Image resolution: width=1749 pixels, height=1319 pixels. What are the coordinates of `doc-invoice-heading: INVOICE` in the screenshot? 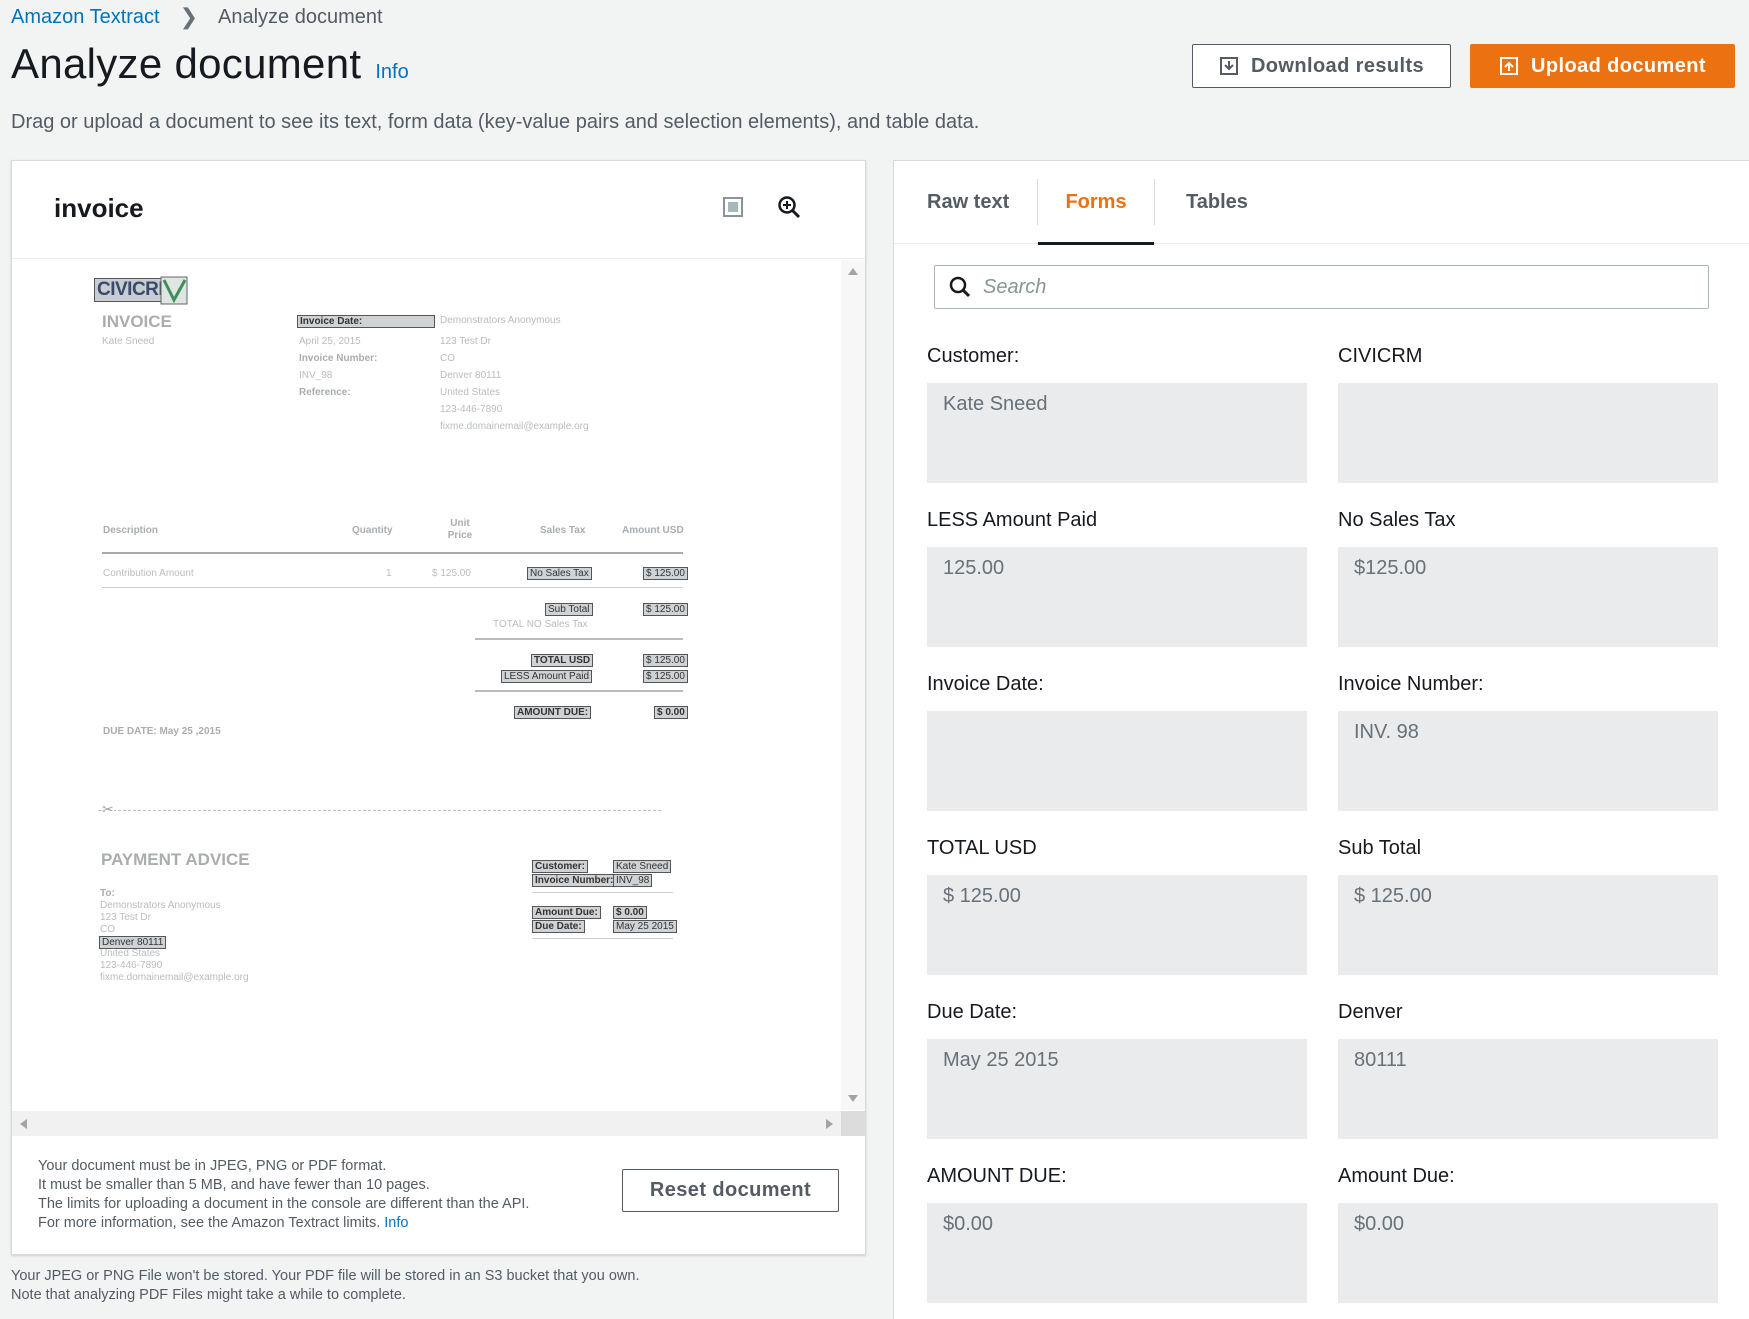 It's located at (137, 321).